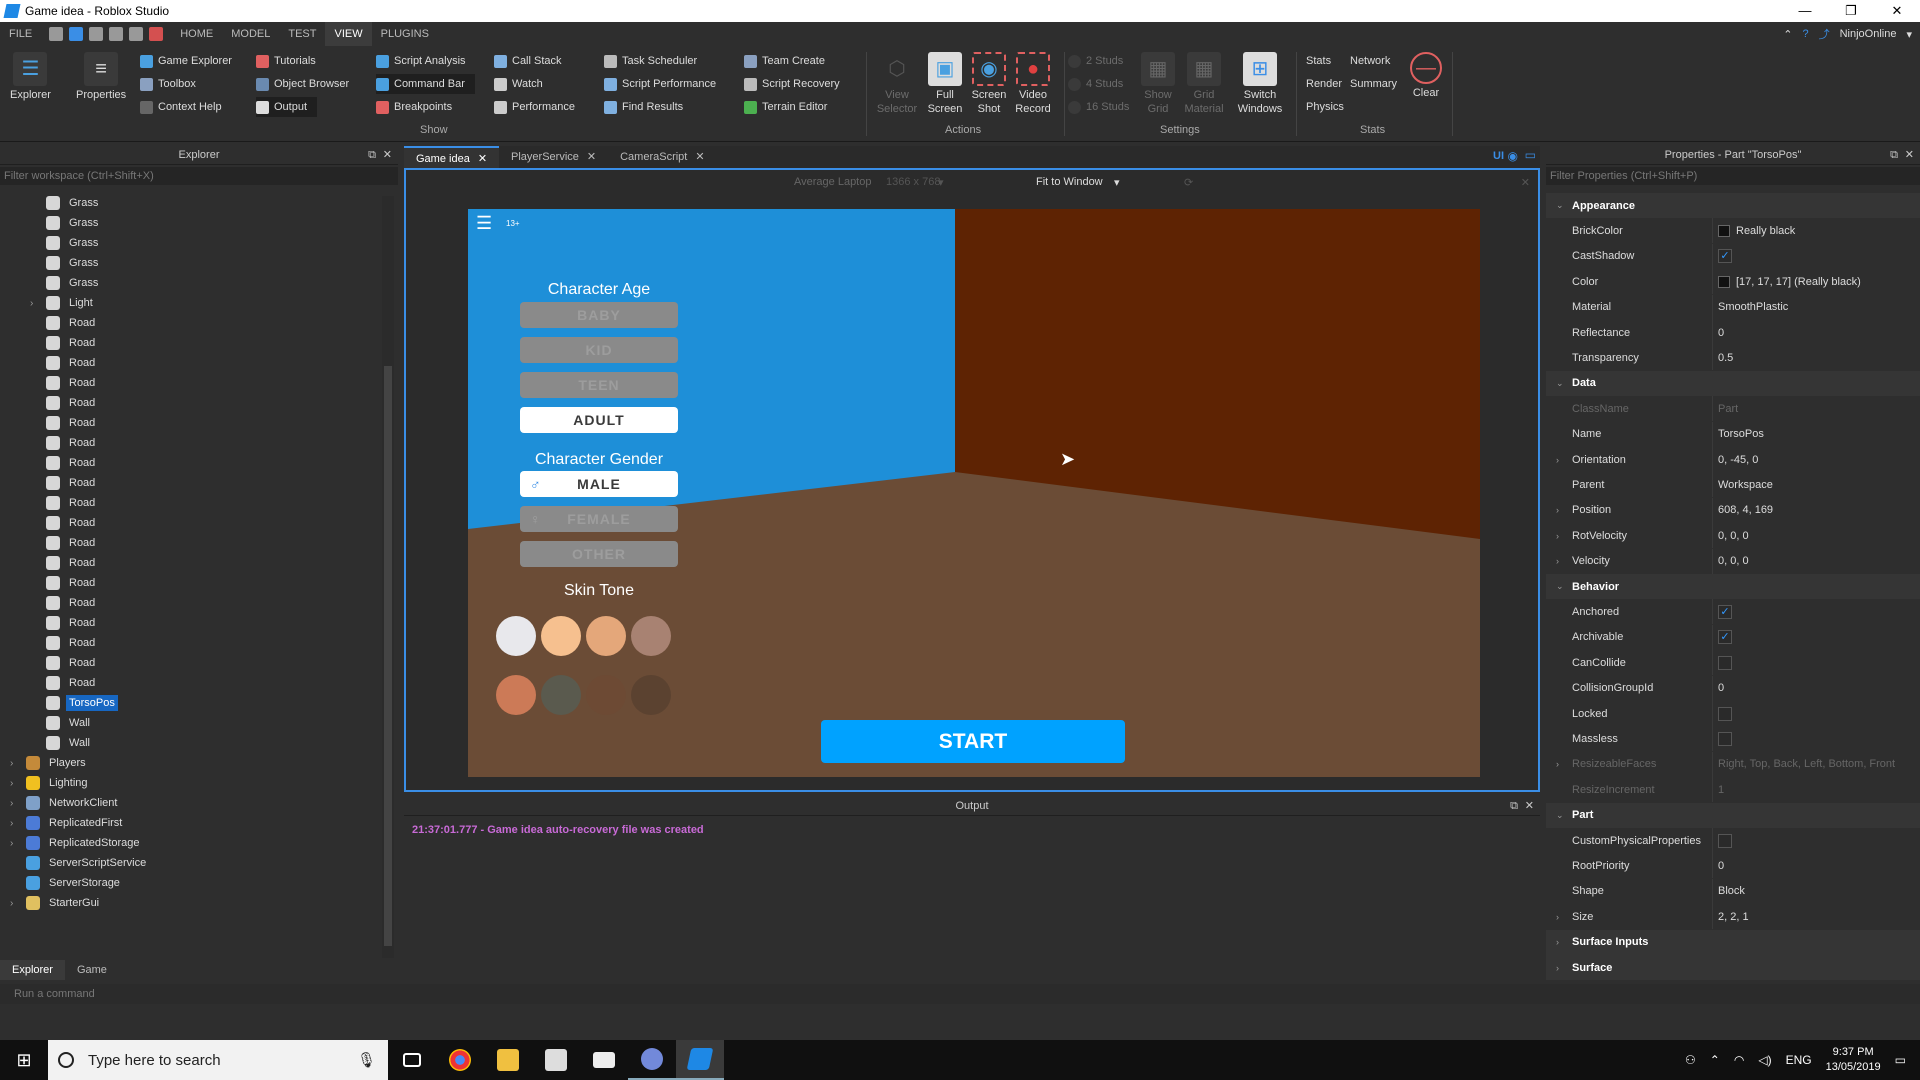 This screenshot has height=1080, width=1920. I want to click on tutorials-item: Tutorials, so click(286, 61).